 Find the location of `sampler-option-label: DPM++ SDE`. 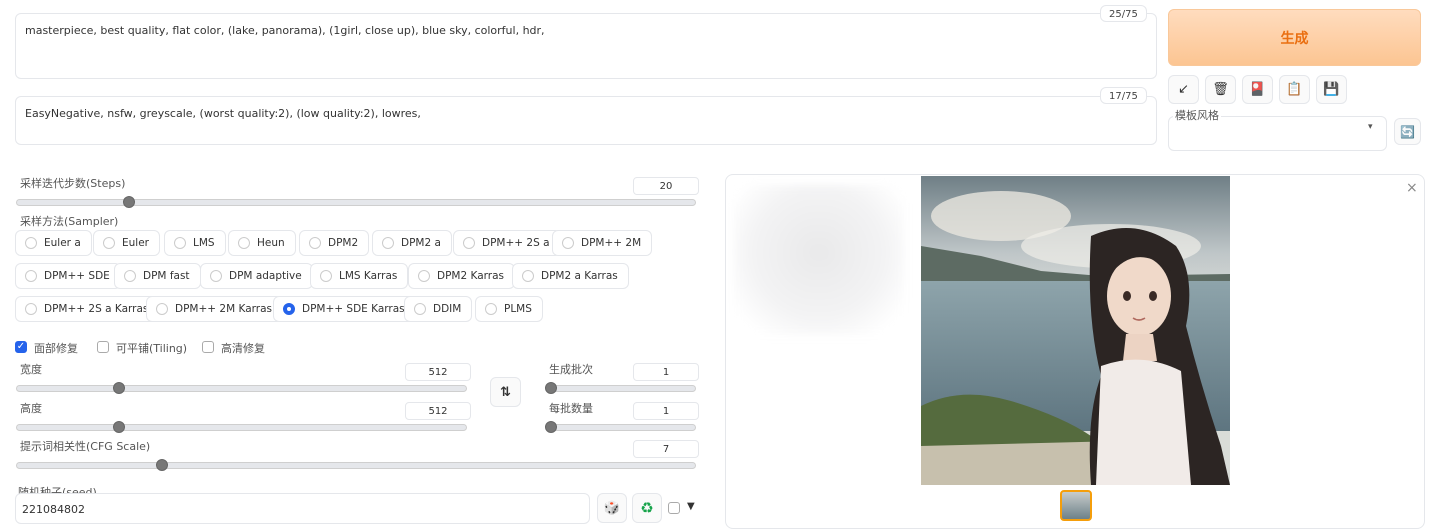

sampler-option-label: DPM++ SDE is located at coordinates (77, 276).